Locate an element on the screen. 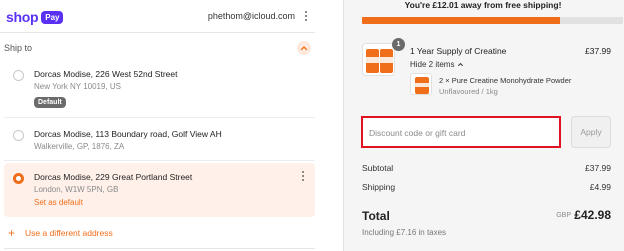 The image size is (624, 251). address-radio-3-selected is located at coordinates (18, 178).